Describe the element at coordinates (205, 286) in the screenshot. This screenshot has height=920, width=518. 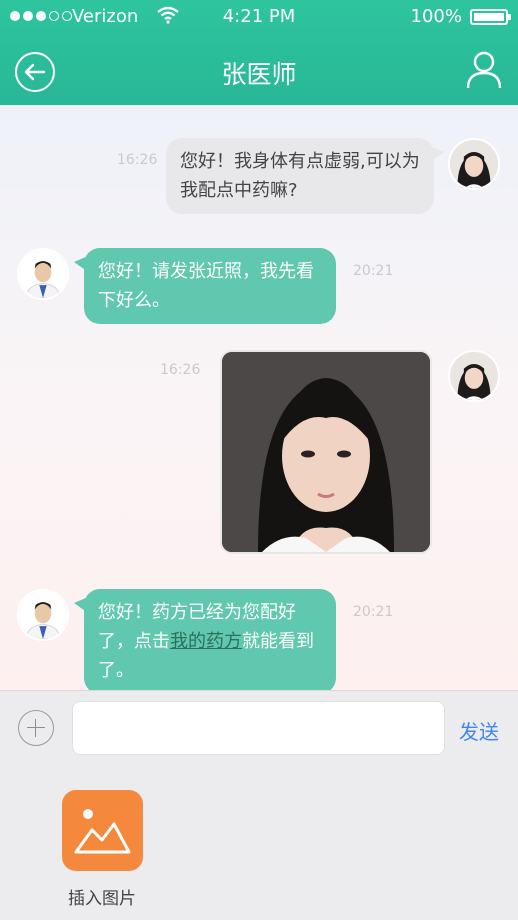
I see `doctor-message-bubble: 您好！请发张近照，我先看下好么。` at that location.